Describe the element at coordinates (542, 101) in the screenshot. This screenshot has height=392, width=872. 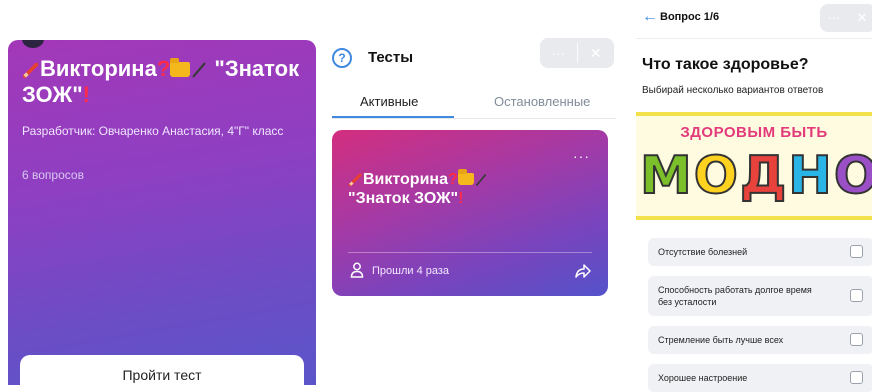
I see `tab-stopped: Остановленные` at that location.